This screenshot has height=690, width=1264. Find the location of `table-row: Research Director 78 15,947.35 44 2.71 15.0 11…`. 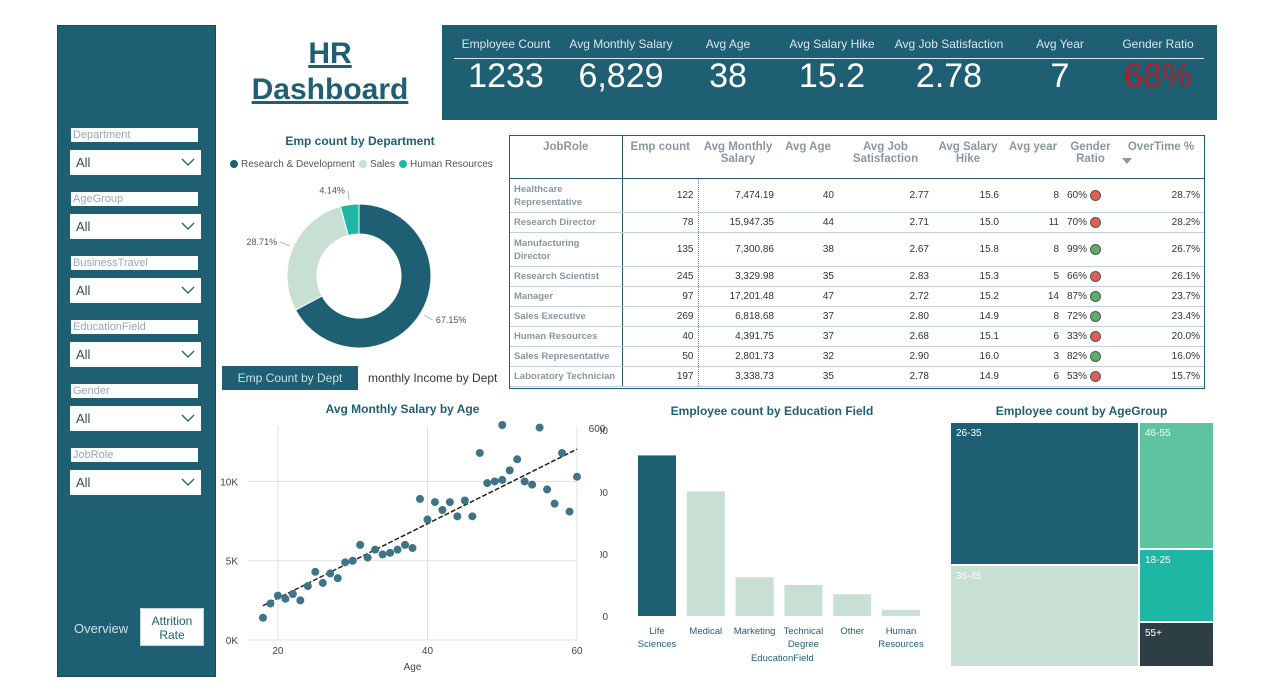

table-row: Research Director 78 15,947.35 44 2.71 15.0 11… is located at coordinates (857, 222).